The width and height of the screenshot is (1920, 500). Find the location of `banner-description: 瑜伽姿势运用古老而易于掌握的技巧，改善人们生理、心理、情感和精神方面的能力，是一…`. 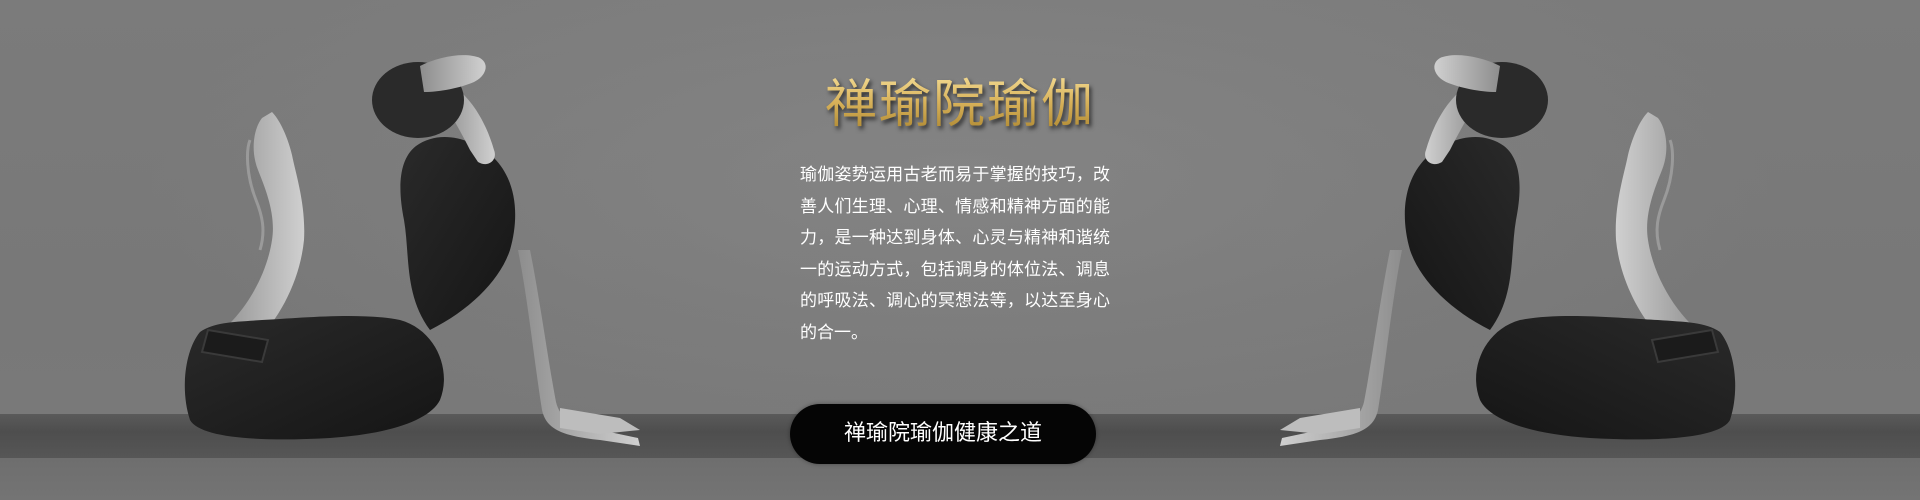

banner-description: 瑜伽姿势运用古老而易于掌握的技巧，改善人们生理、心理、情感和精神方面的能力，是一… is located at coordinates (955, 254).